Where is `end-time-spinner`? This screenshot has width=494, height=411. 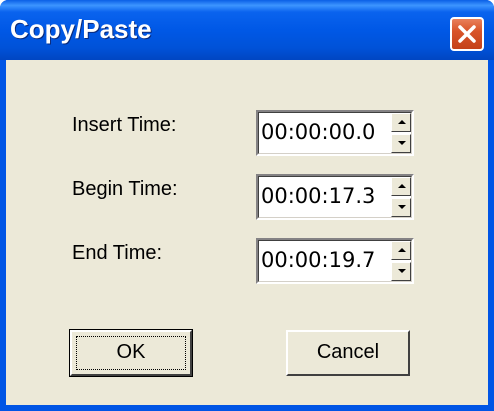
end-time-spinner is located at coordinates (335, 261).